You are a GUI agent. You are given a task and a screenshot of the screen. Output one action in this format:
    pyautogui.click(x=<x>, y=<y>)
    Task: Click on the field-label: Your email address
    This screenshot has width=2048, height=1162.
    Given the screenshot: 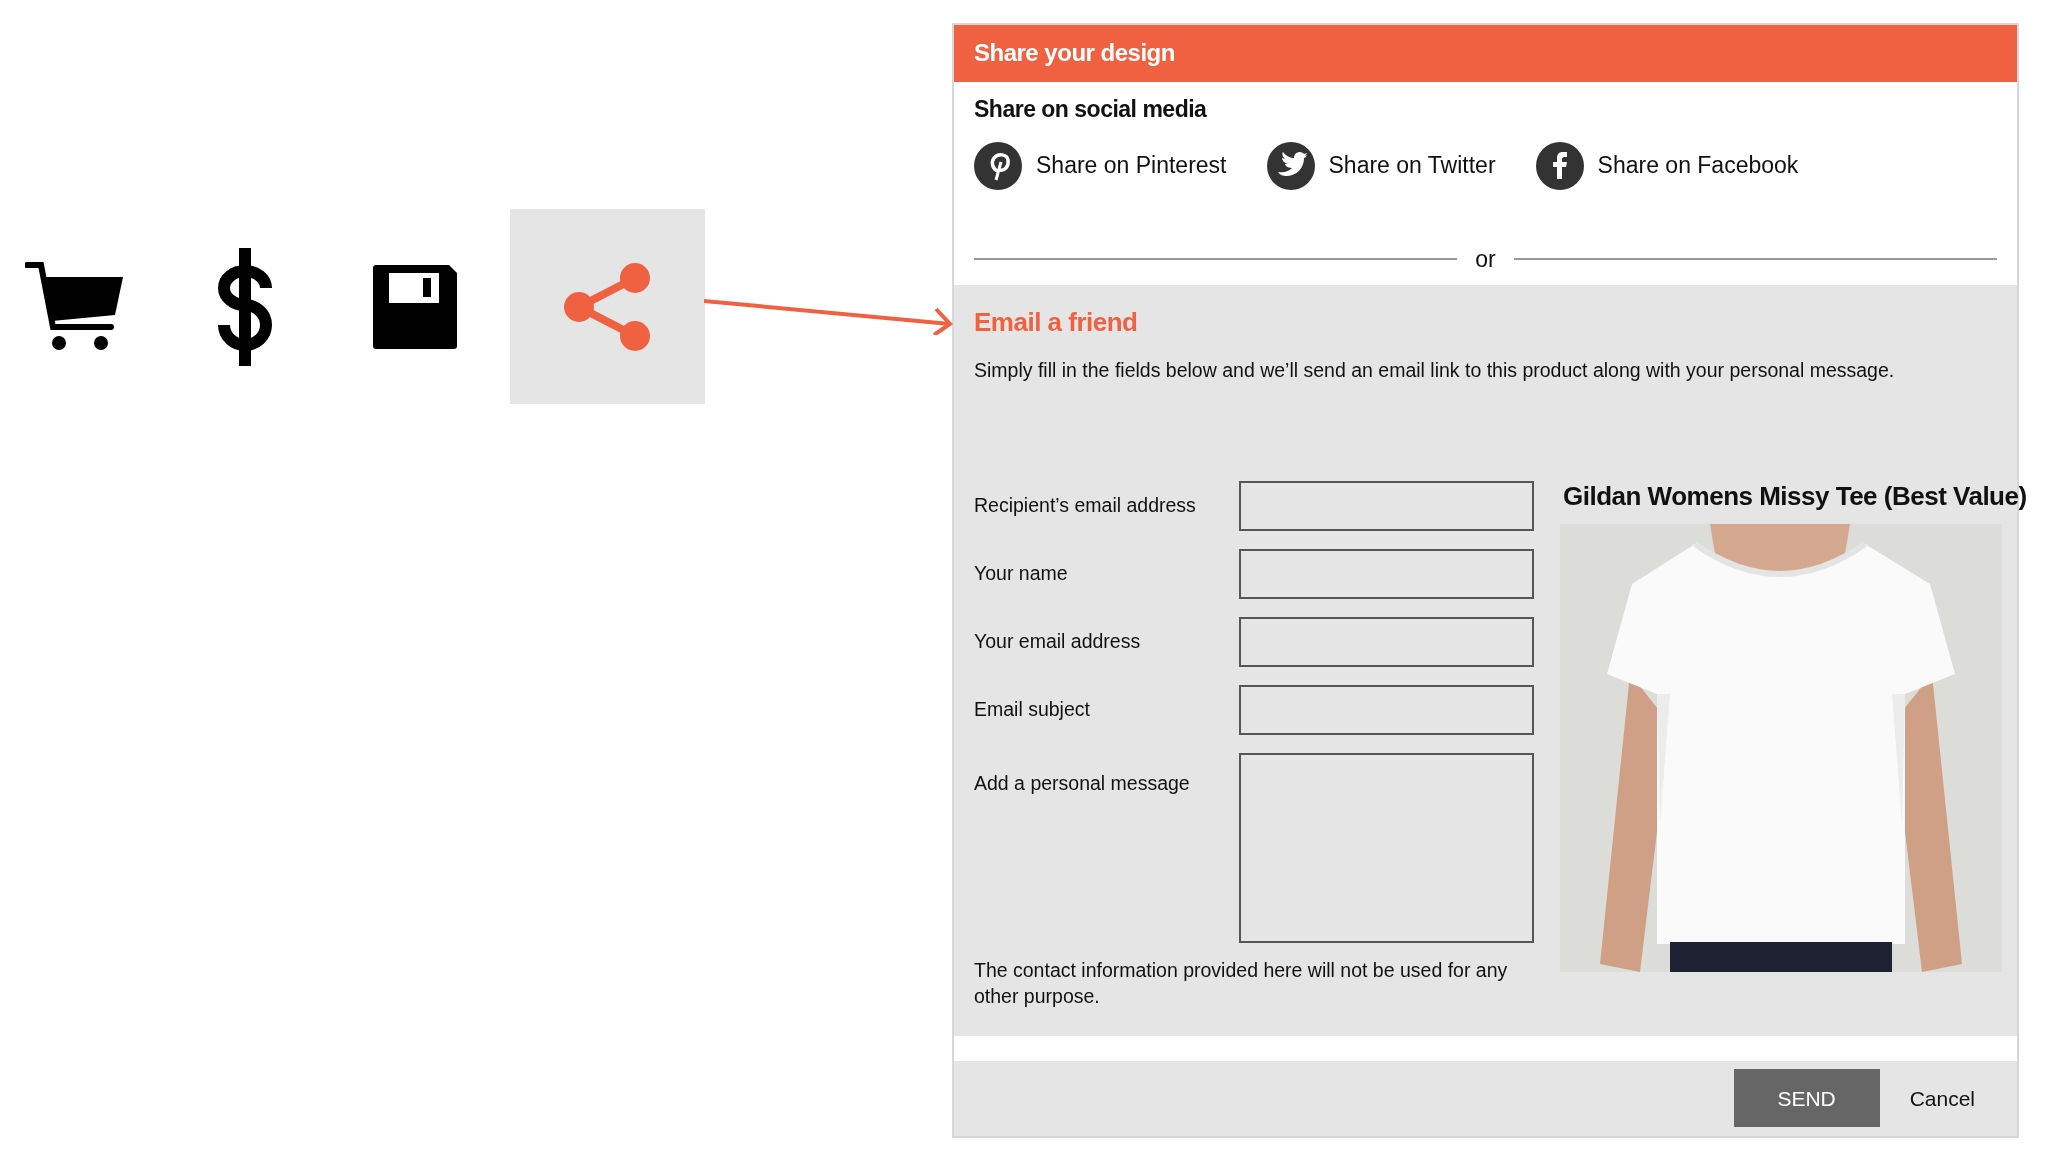 What is the action you would take?
    pyautogui.click(x=1058, y=642)
    